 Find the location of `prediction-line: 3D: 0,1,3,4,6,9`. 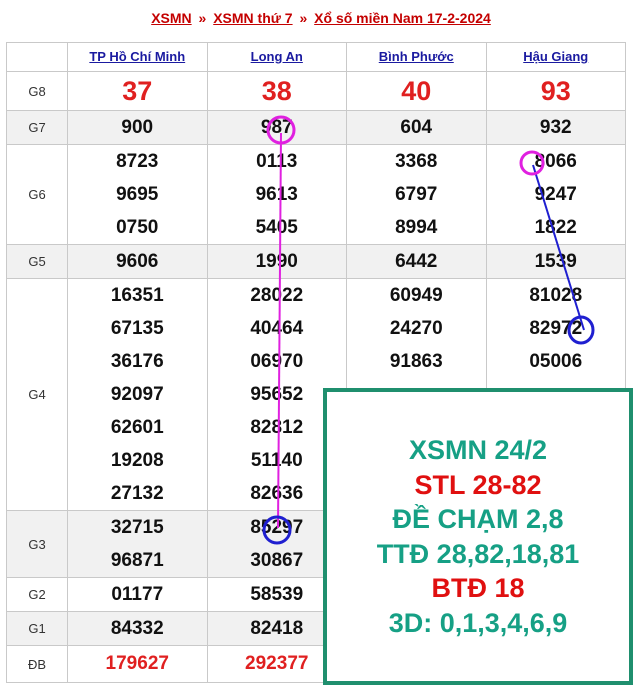

prediction-line: 3D: 0,1,3,4,6,9 is located at coordinates (478, 622).